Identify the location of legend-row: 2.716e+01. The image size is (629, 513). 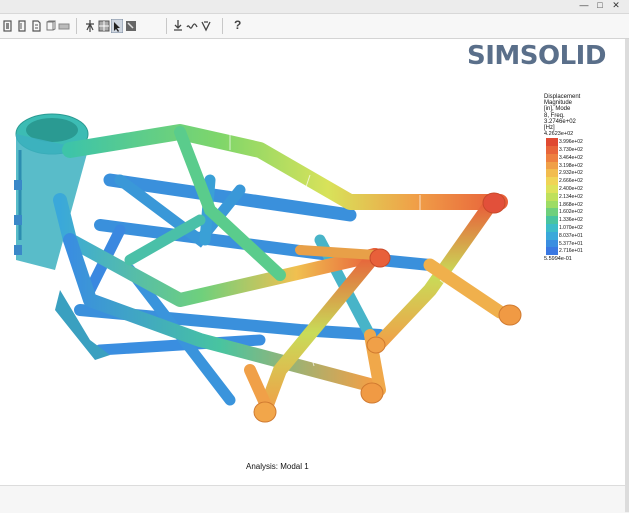
(579, 251).